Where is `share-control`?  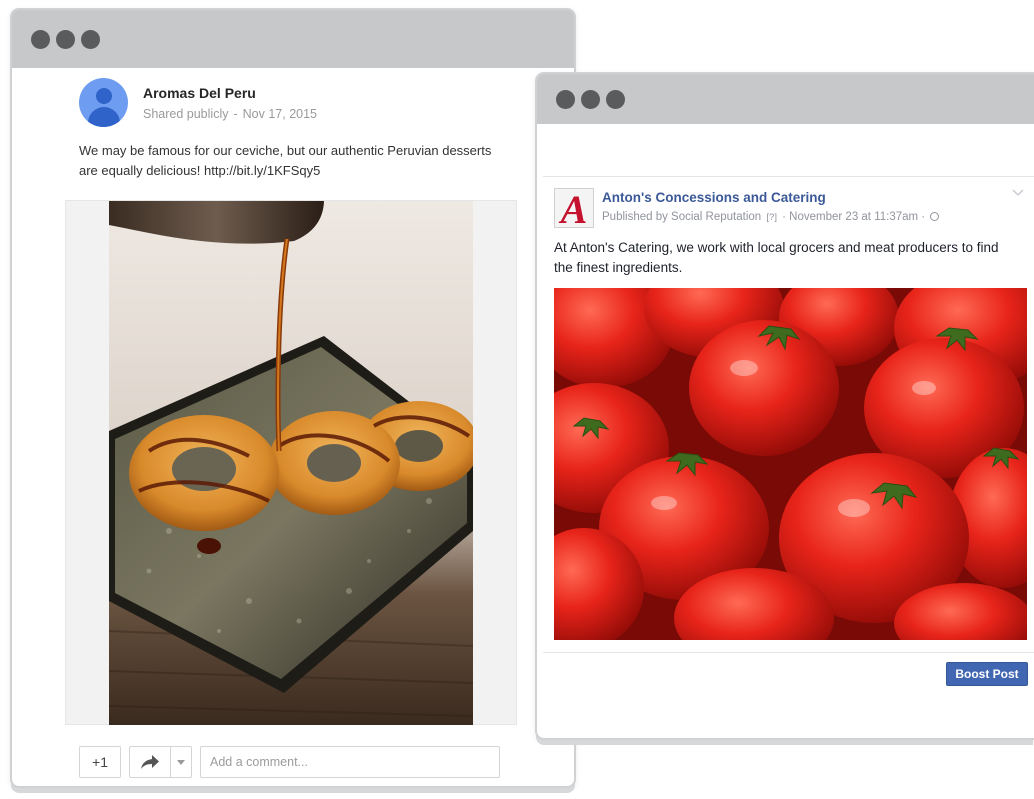
share-control is located at coordinates (160, 762).